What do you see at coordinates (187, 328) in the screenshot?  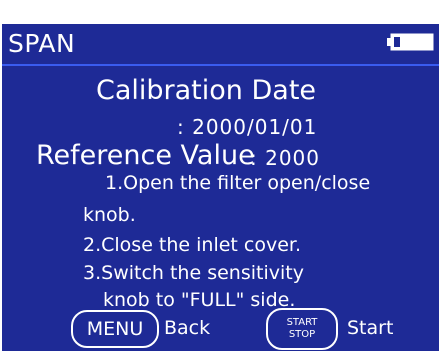 I see `back-label: Back` at bounding box center [187, 328].